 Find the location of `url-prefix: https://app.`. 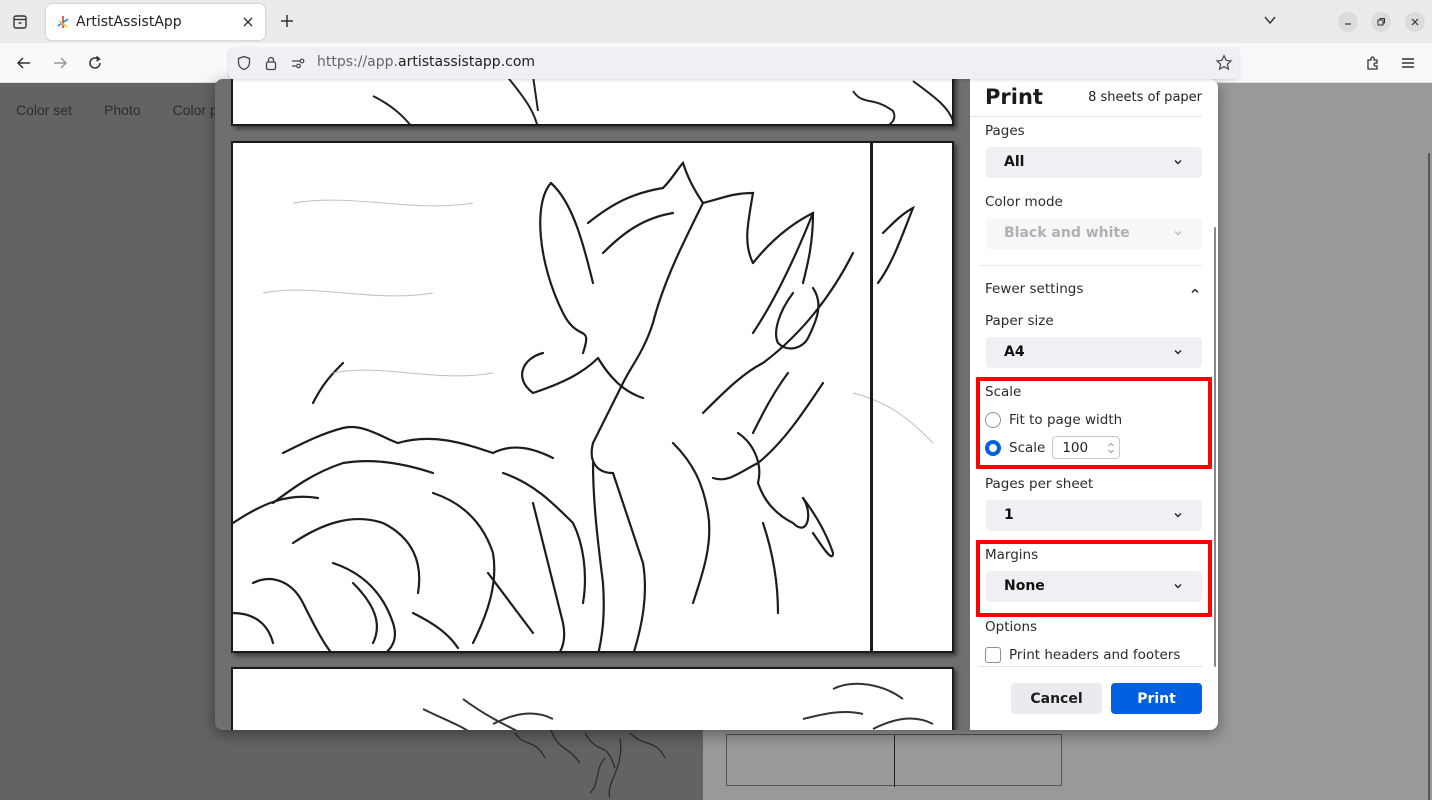

url-prefix: https://app. is located at coordinates (357, 62).